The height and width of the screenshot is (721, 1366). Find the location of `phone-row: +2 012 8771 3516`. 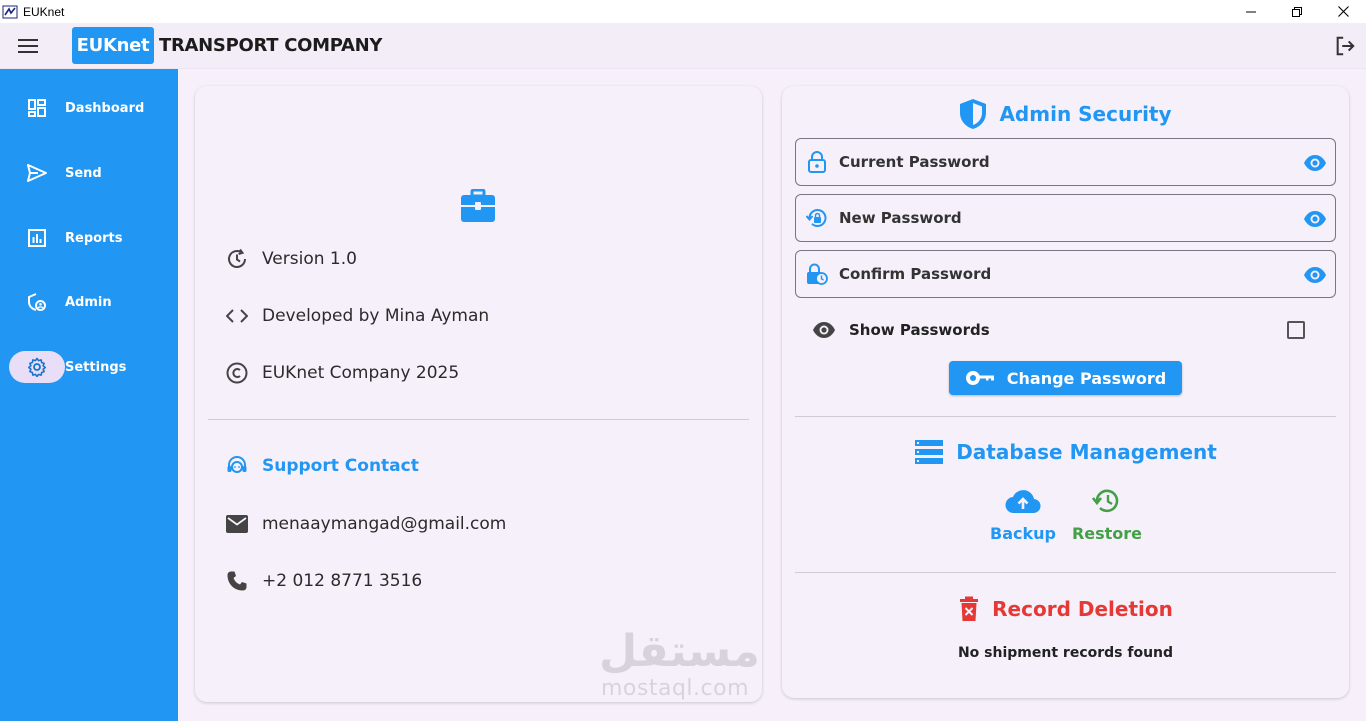

phone-row: +2 012 8771 3516 is located at coordinates (323, 581).